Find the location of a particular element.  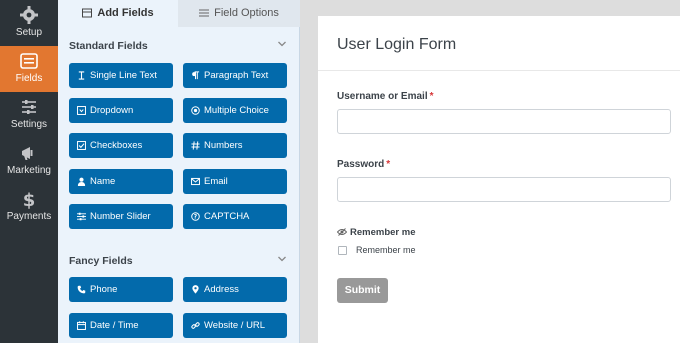

table-icon is located at coordinates (87, 13).